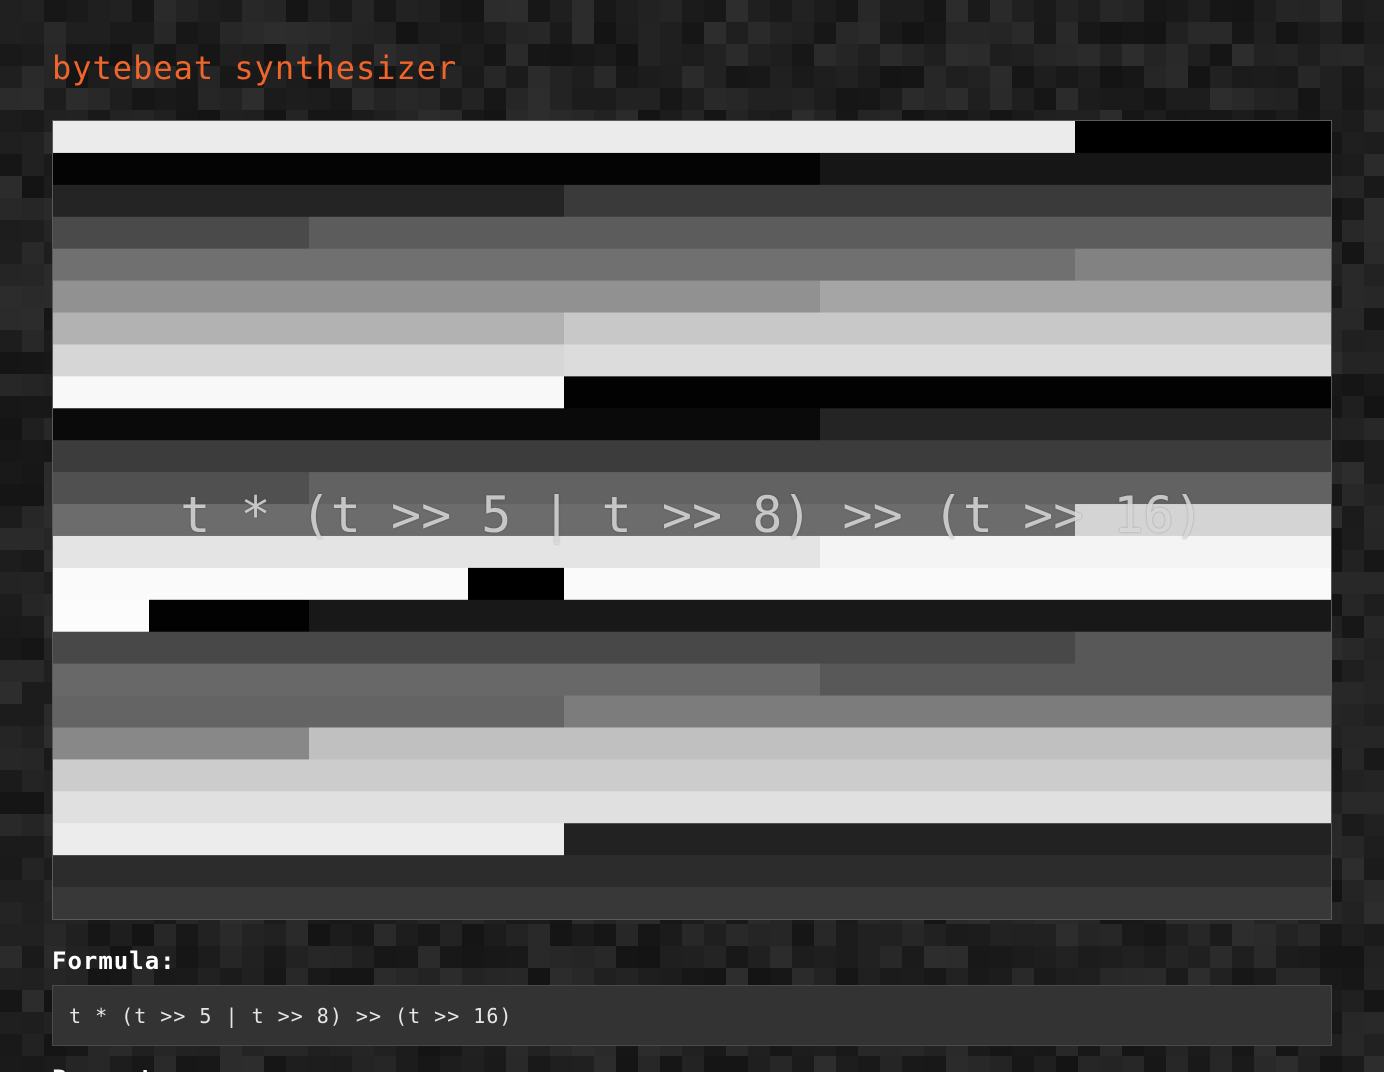  What do you see at coordinates (114, 961) in the screenshot?
I see `formula-label: Formula:` at bounding box center [114, 961].